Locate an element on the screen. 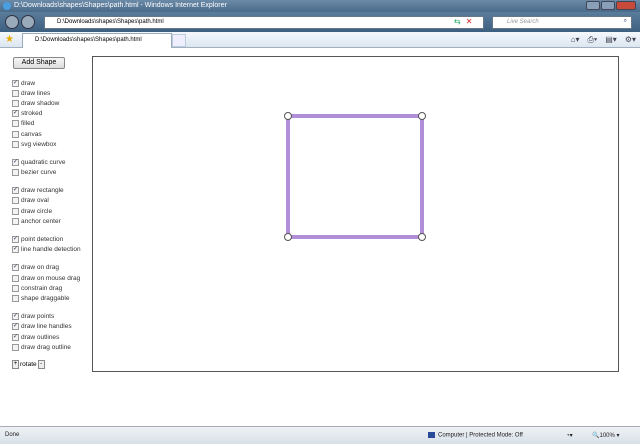 This screenshot has height=444, width=640. option-draw-on-drag: ✓ draw on drag is located at coordinates (52, 268).